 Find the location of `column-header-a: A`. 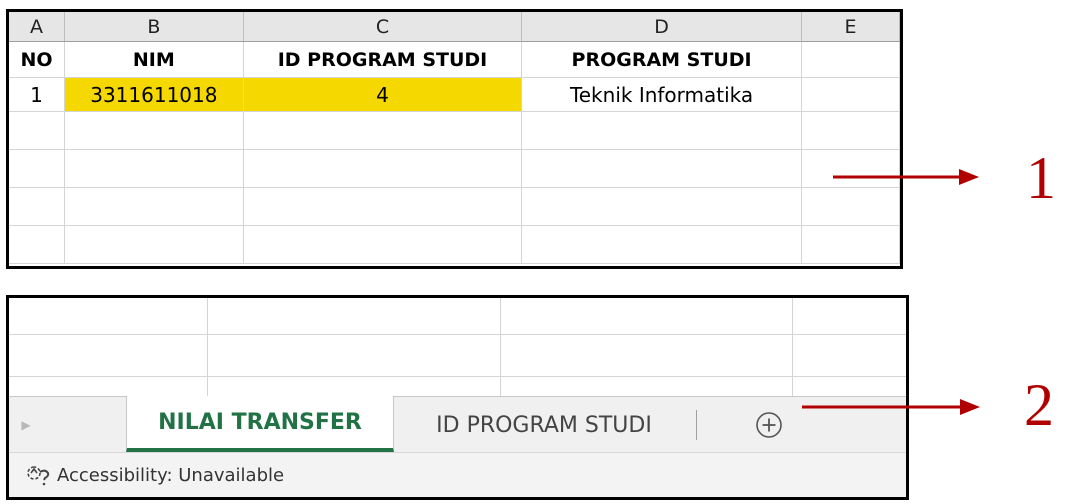

column-header-a: A is located at coordinates (37, 27).